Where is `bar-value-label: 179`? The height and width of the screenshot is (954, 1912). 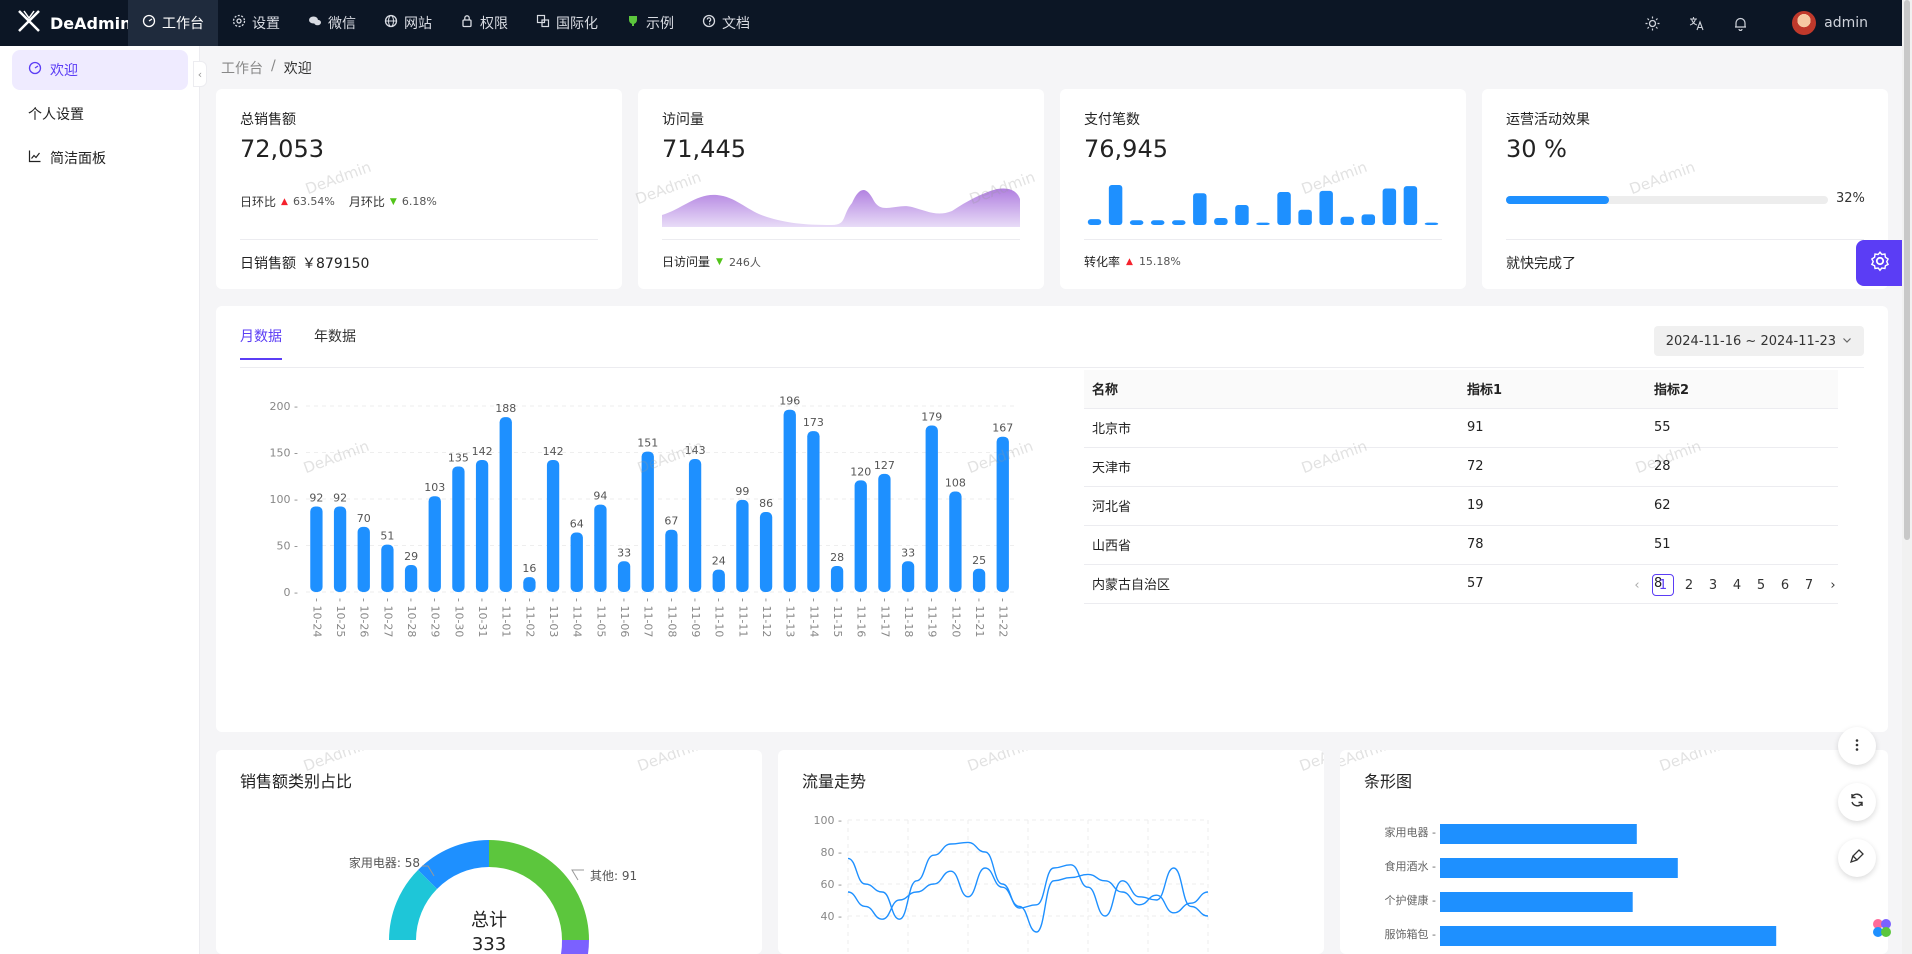
bar-value-label: 179 is located at coordinates (931, 417).